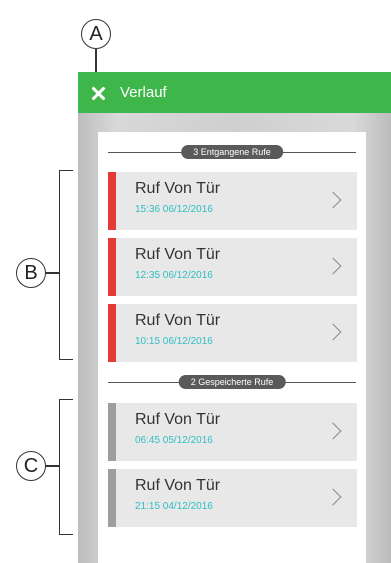  What do you see at coordinates (232, 432) in the screenshot?
I see `saved-call-item: Ruf Von Tür 06:45 05/12/2016` at bounding box center [232, 432].